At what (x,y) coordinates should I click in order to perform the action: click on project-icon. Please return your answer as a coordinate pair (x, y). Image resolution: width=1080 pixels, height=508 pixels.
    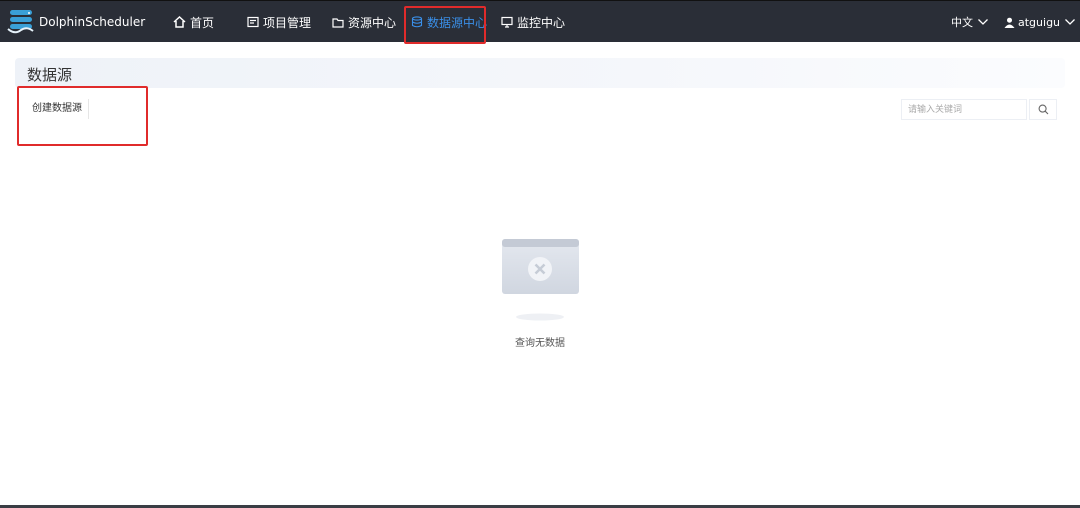
    Looking at the image, I should click on (253, 22).